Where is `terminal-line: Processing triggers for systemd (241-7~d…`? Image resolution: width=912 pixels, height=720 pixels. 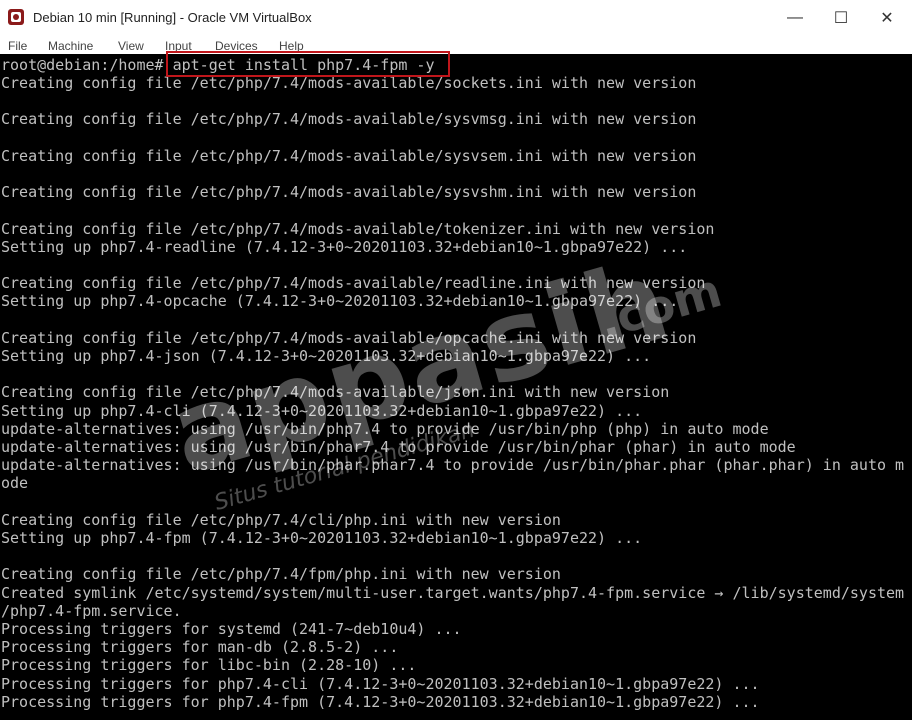
terminal-line: Processing triggers for systemd (241-7~d… is located at coordinates (231, 629).